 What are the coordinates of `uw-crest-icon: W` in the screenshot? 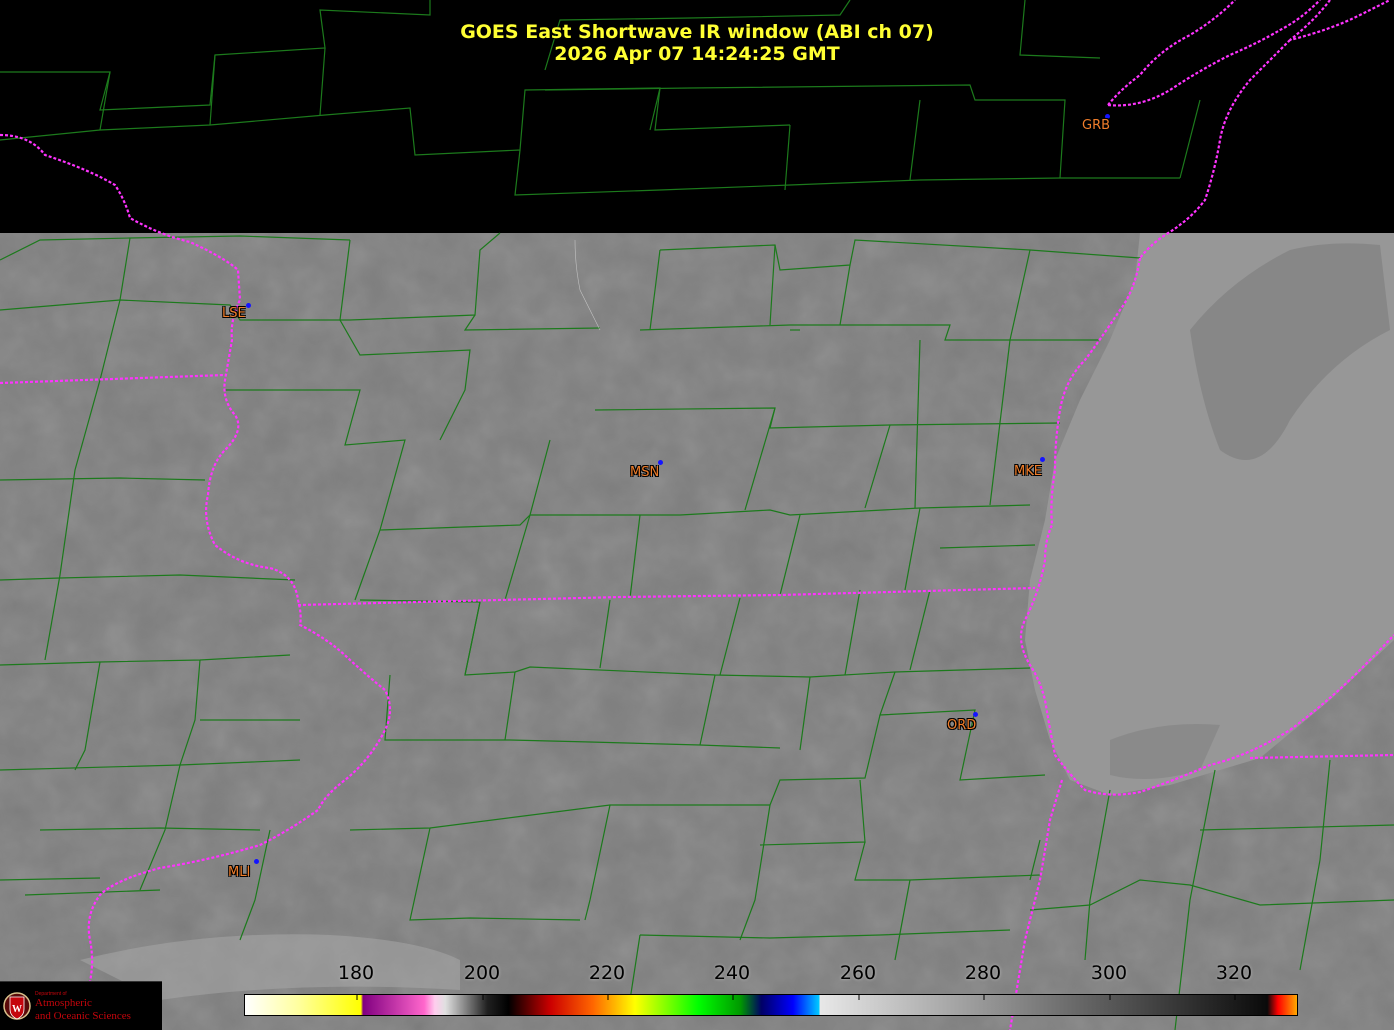 It's located at (17, 1006).